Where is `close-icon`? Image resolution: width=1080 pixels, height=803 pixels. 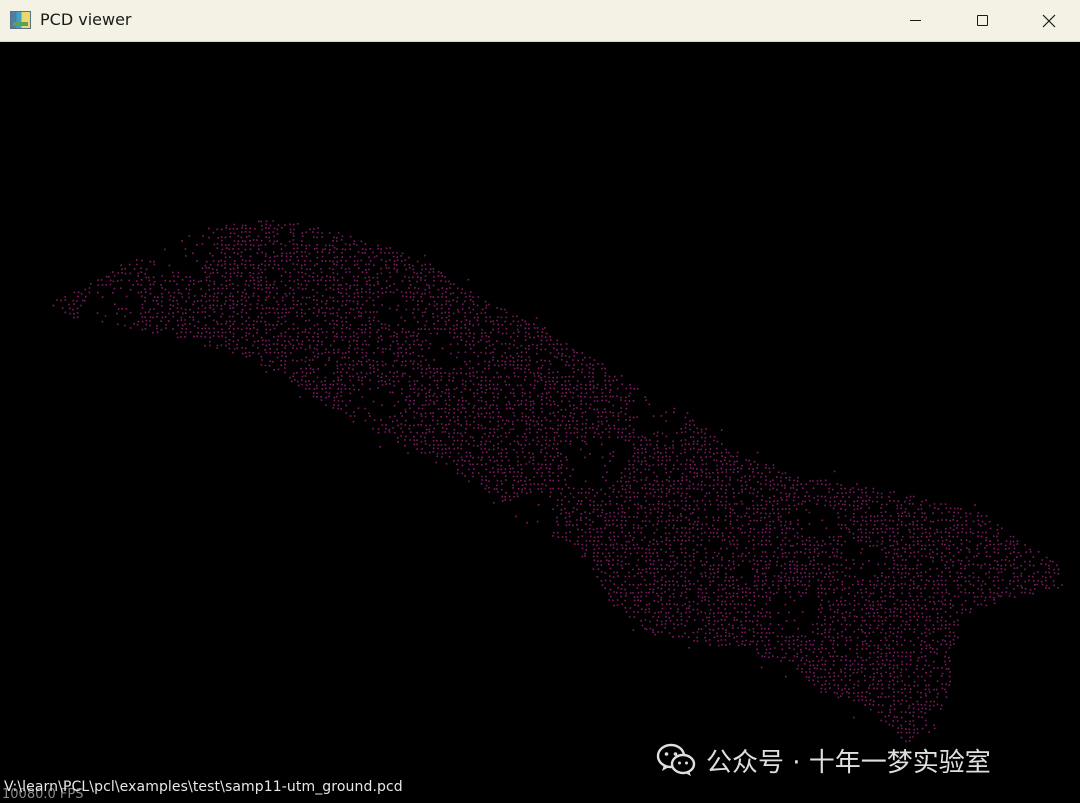
close-icon is located at coordinates (1049, 20).